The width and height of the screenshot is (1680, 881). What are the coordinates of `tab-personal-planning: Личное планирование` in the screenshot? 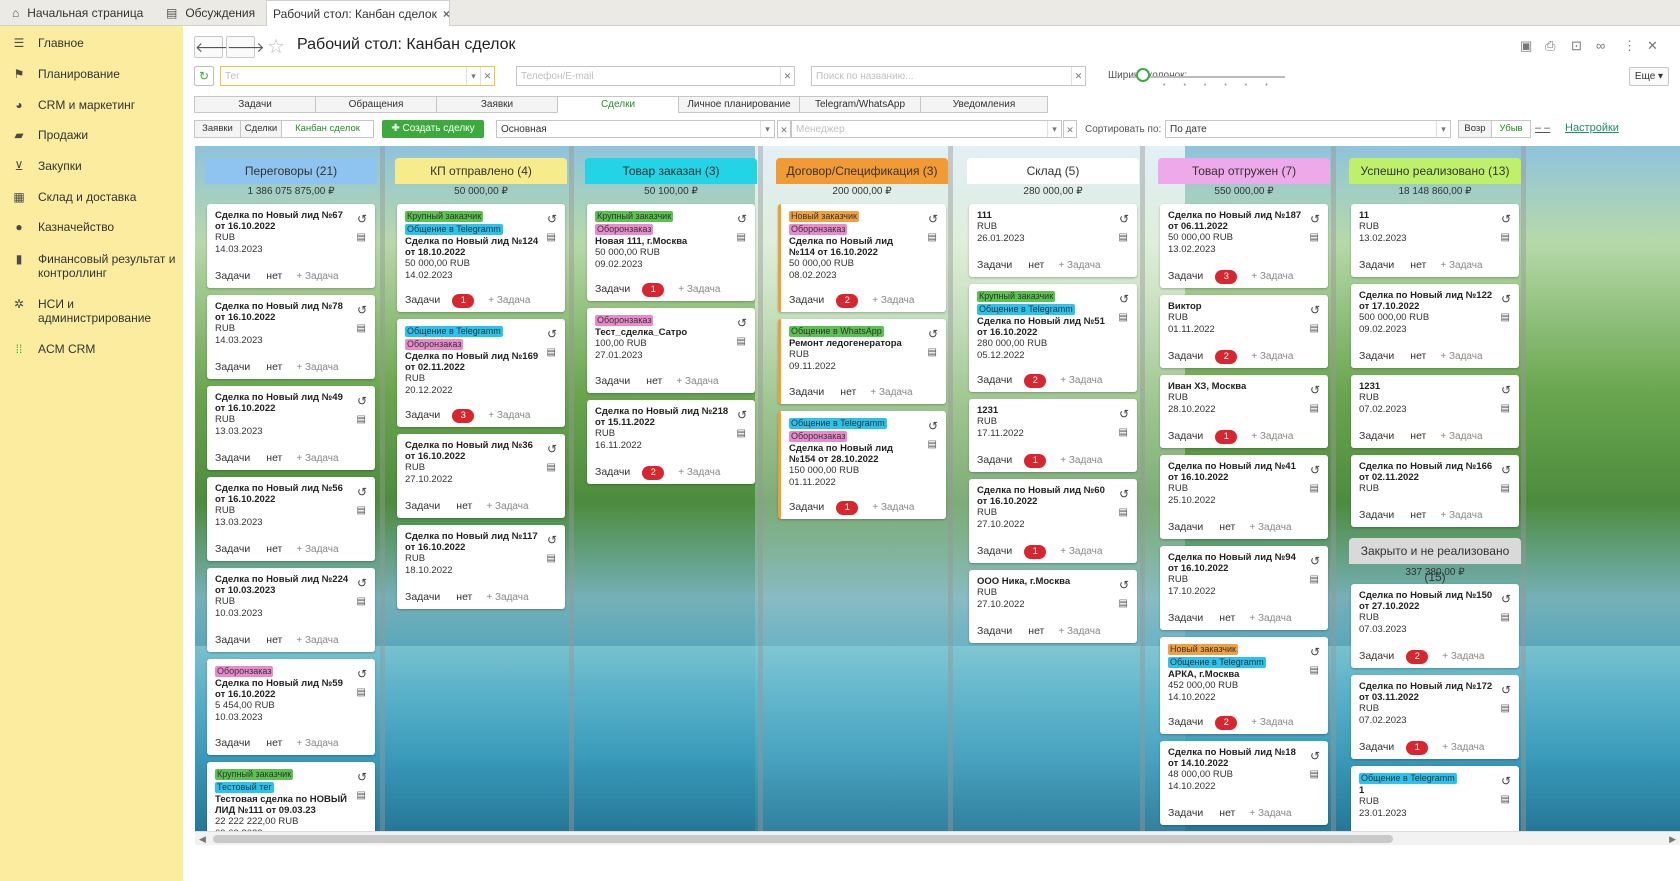 It's located at (739, 104).